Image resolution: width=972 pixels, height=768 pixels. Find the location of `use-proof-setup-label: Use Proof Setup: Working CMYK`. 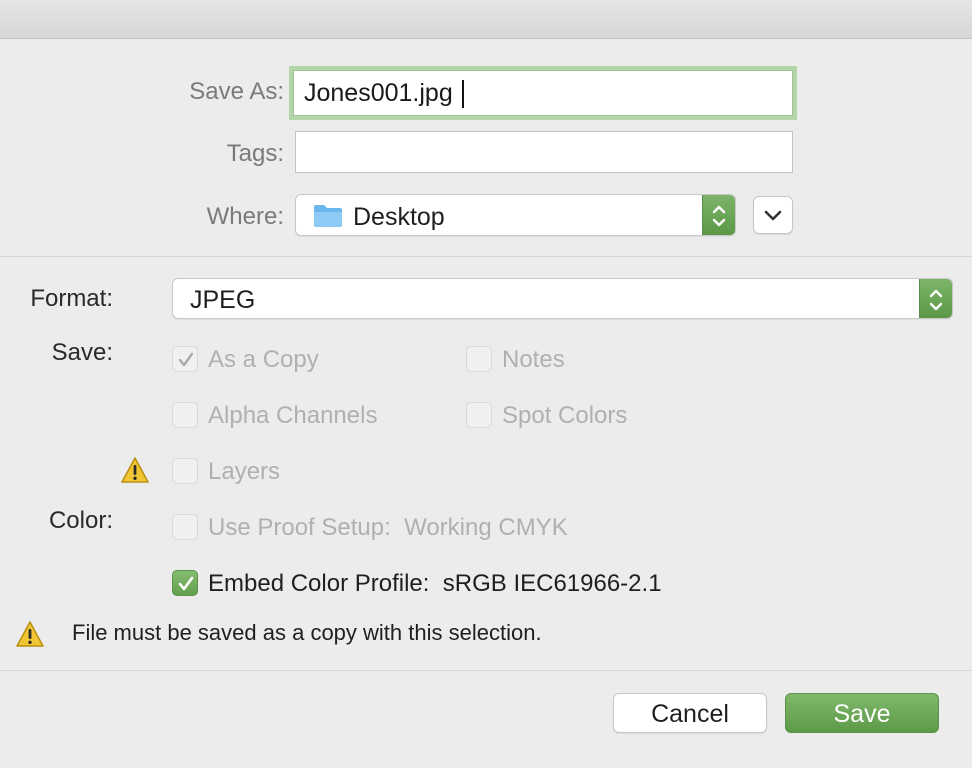

use-proof-setup-label: Use Proof Setup: Working CMYK is located at coordinates (388, 527).